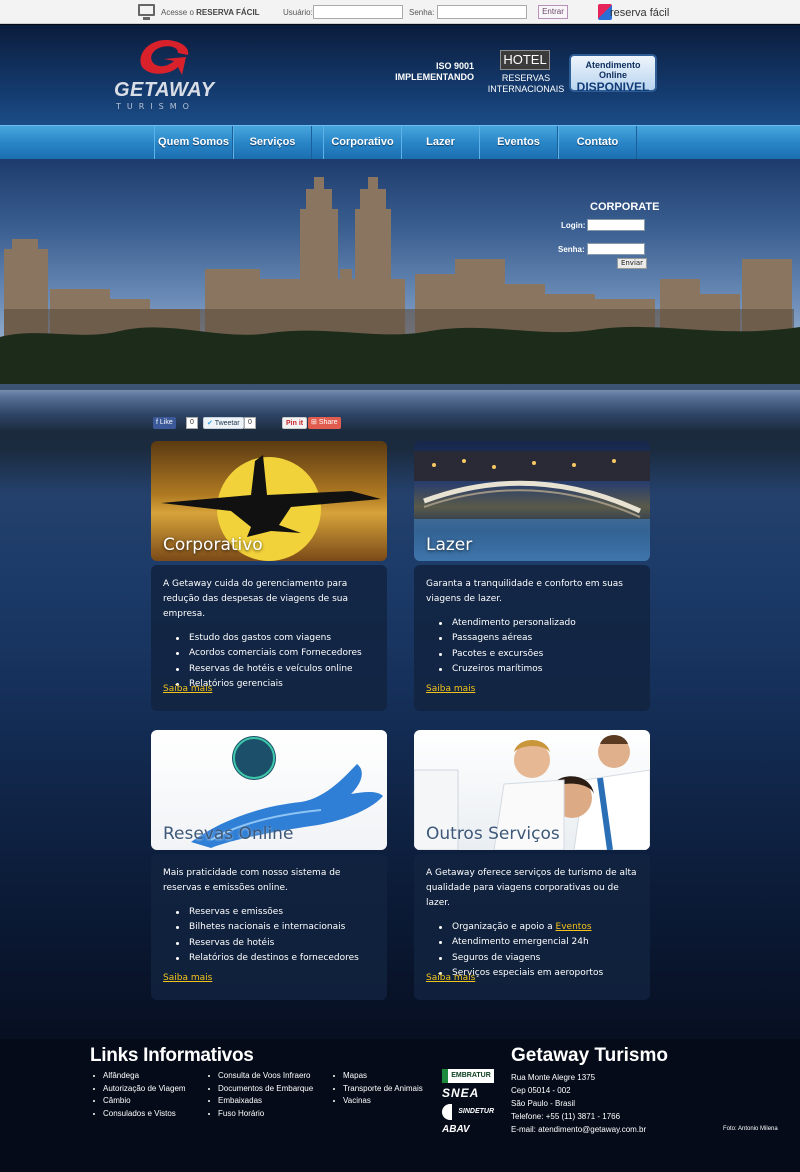 The height and width of the screenshot is (1172, 800). What do you see at coordinates (440, 143) in the screenshot?
I see `nav-lazer: Lazer` at bounding box center [440, 143].